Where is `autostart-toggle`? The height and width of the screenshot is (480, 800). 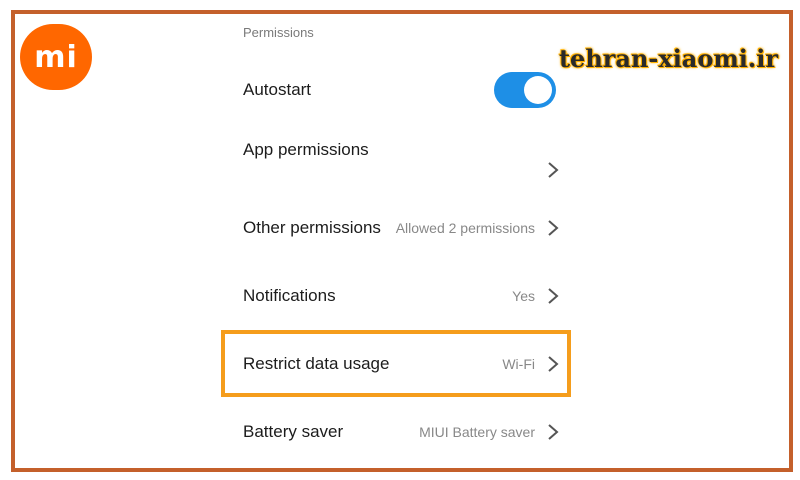
autostart-toggle is located at coordinates (525, 90).